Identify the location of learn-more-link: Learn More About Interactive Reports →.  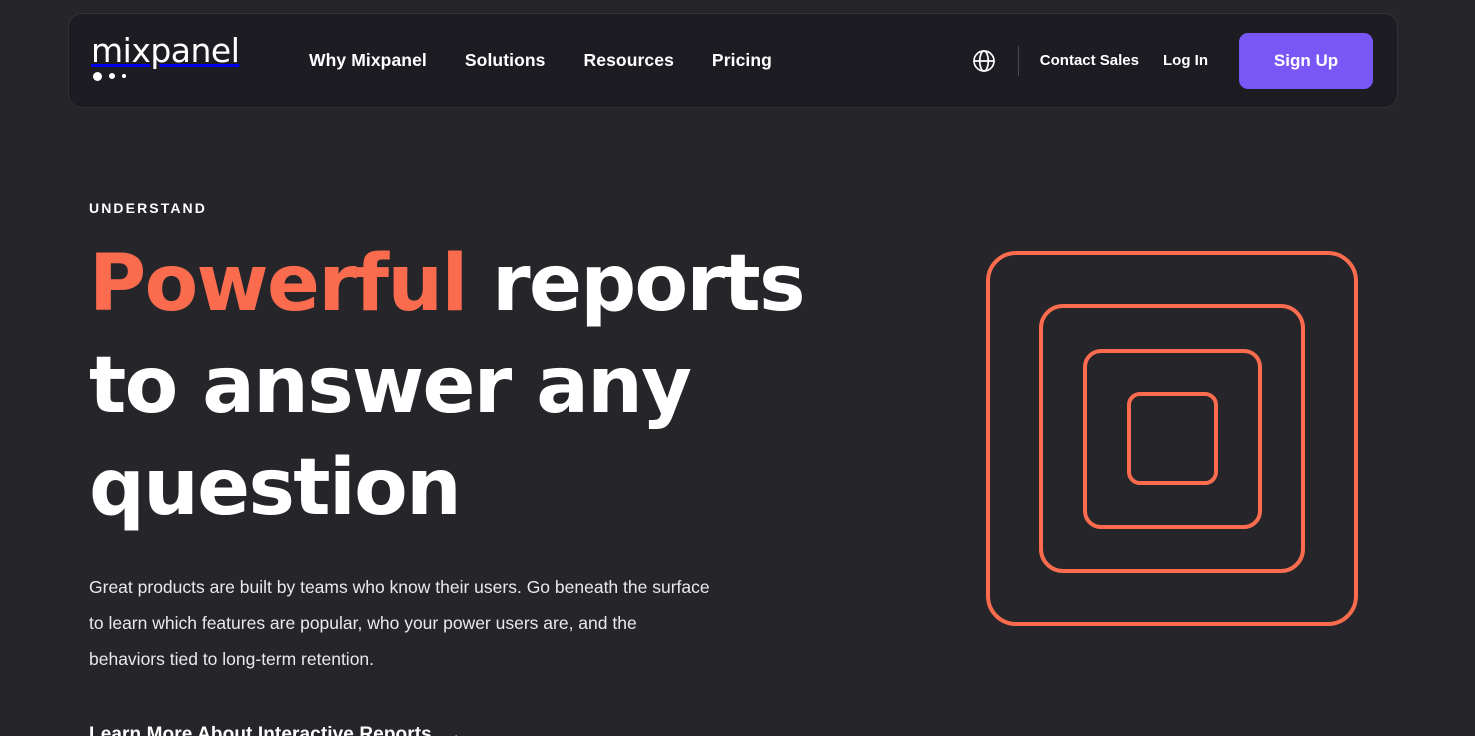
(276, 730).